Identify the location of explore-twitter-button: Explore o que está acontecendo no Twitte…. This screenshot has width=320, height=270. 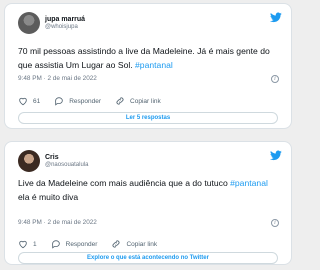
(148, 258).